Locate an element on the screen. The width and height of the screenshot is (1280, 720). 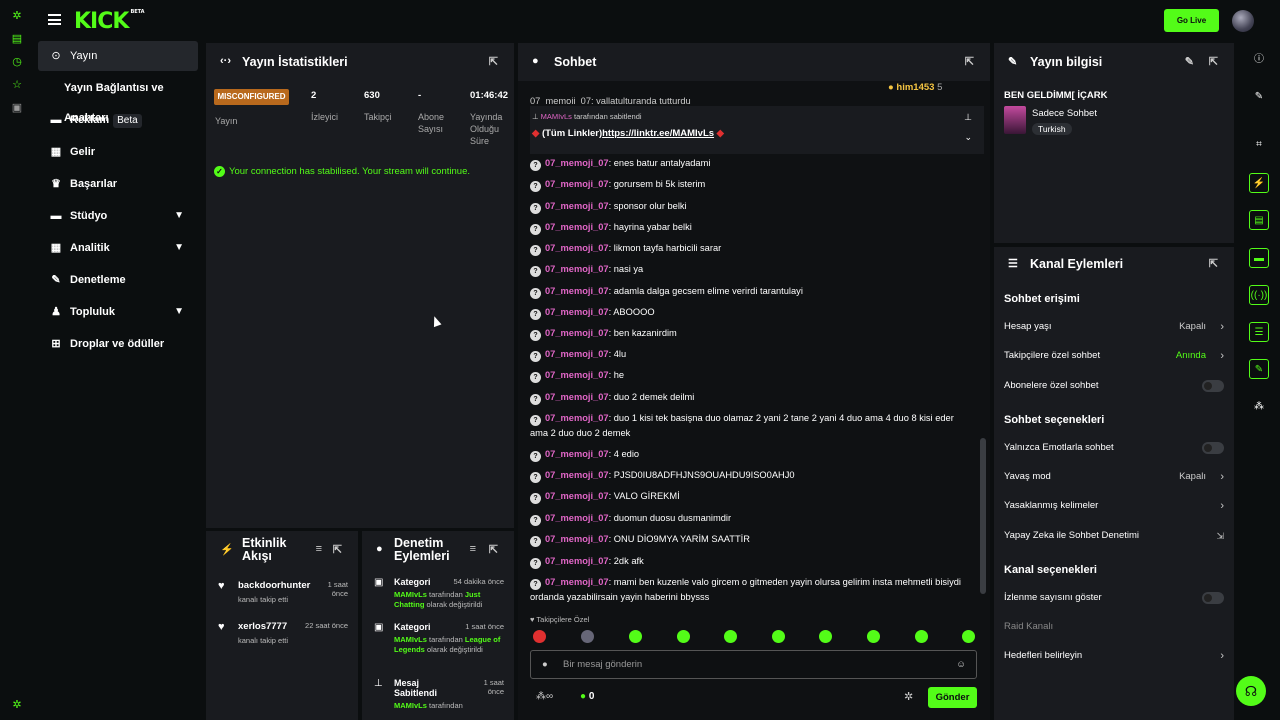
chat-scrollbar is located at coordinates (983, 516).